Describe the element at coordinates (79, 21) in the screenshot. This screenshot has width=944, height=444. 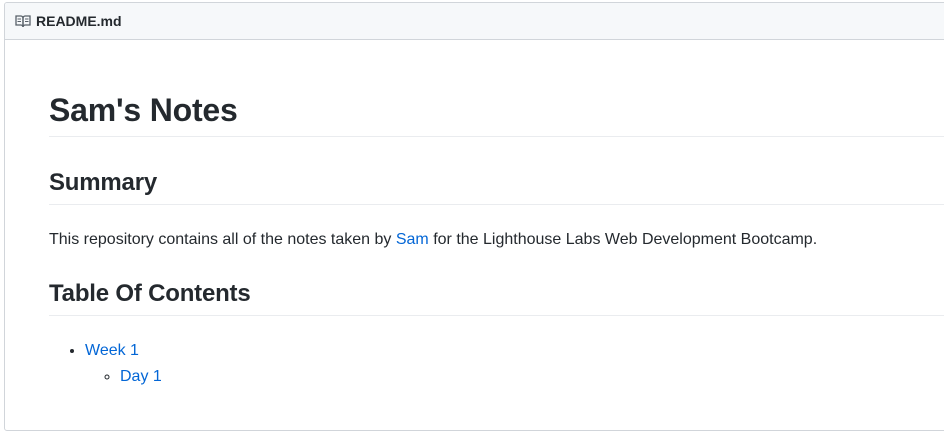
I see `readme-filename: README.md` at that location.